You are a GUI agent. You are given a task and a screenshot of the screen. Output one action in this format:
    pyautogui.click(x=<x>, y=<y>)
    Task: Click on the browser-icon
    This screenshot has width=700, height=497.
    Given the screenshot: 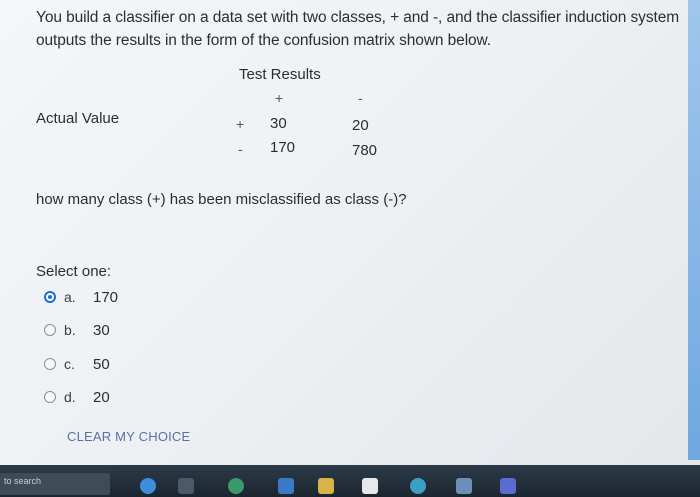 What is the action you would take?
    pyautogui.click(x=148, y=486)
    